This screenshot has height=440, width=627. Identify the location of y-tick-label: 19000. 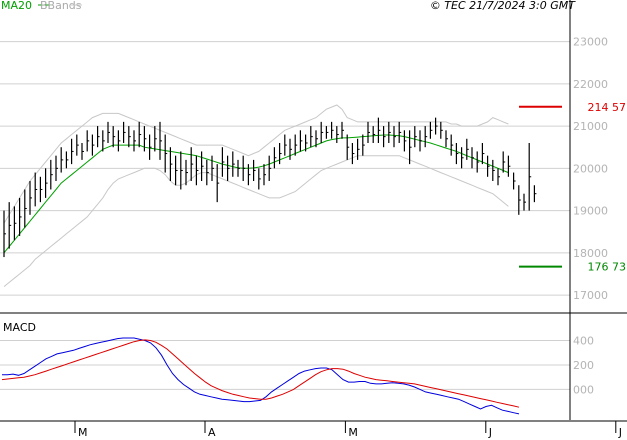
(590, 211).